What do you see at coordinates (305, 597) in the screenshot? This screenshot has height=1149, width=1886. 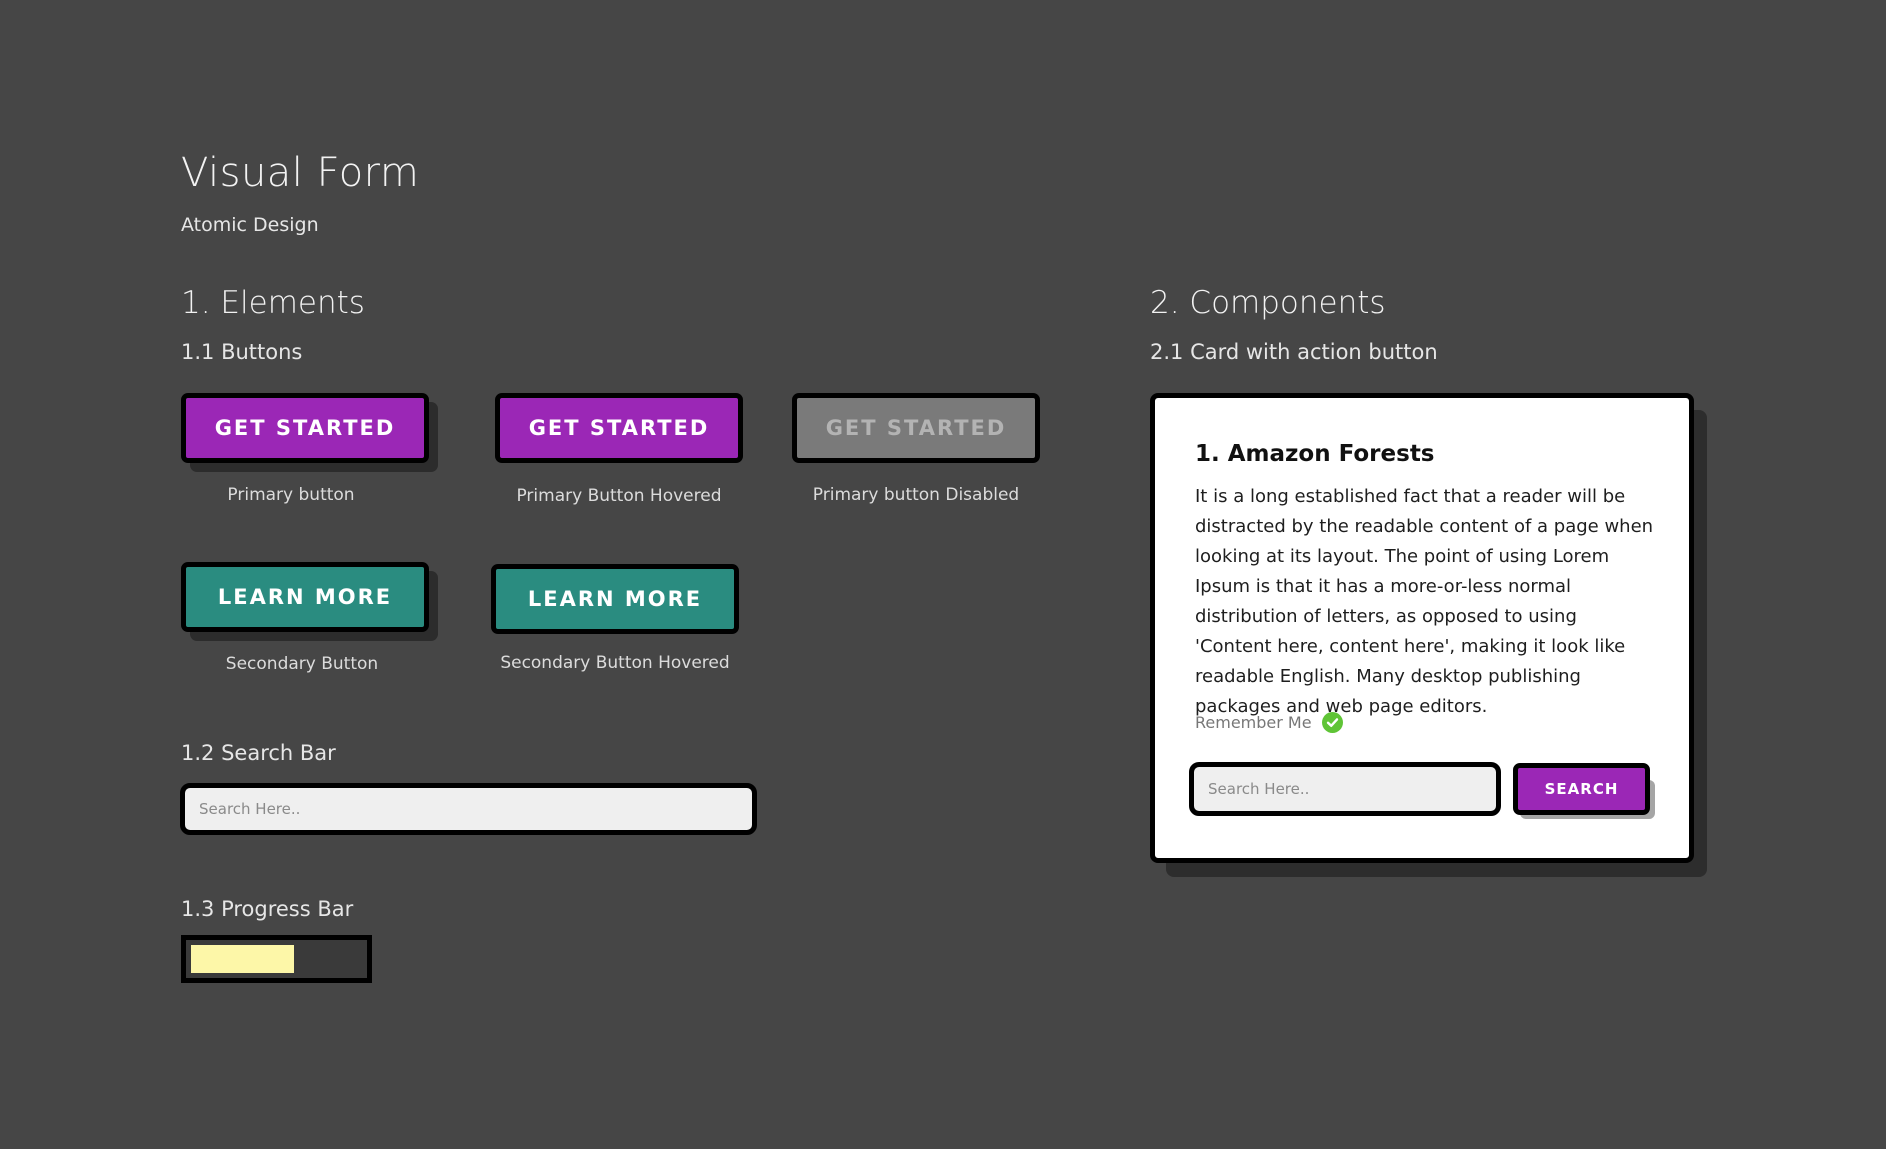 I see `learn-more-button: LEARN MORE` at bounding box center [305, 597].